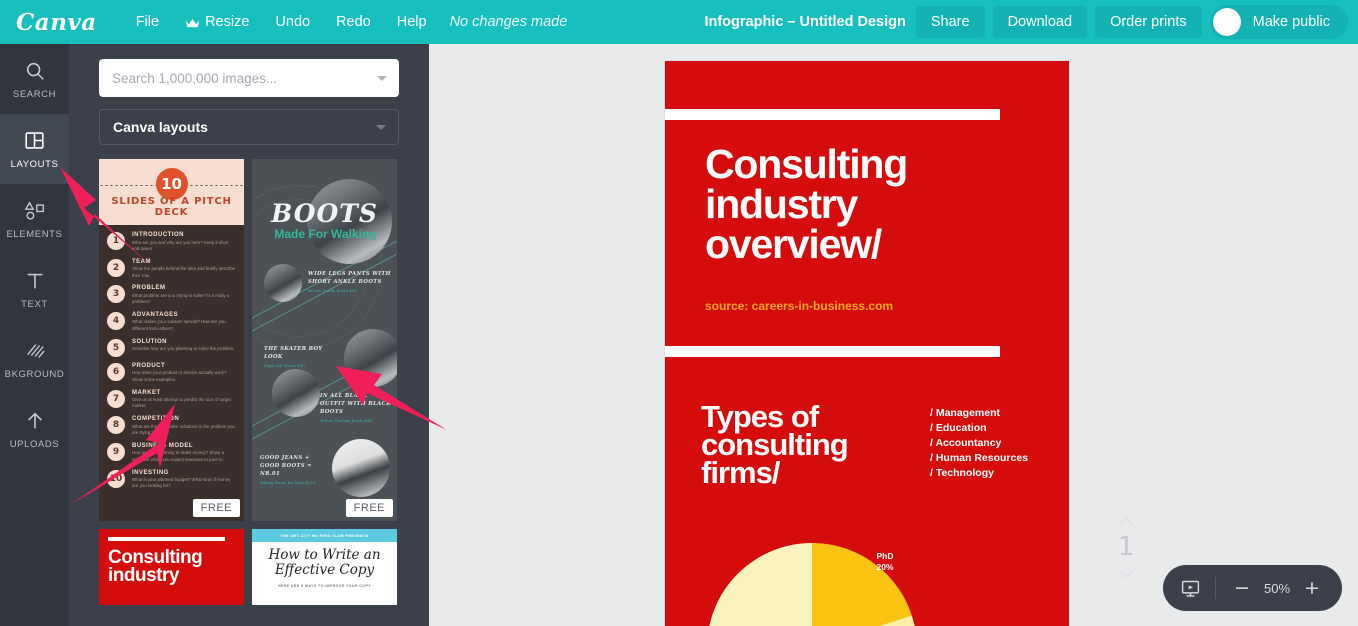  Describe the element at coordinates (160, 127) in the screenshot. I see `category-select-label: Canva layouts` at that location.